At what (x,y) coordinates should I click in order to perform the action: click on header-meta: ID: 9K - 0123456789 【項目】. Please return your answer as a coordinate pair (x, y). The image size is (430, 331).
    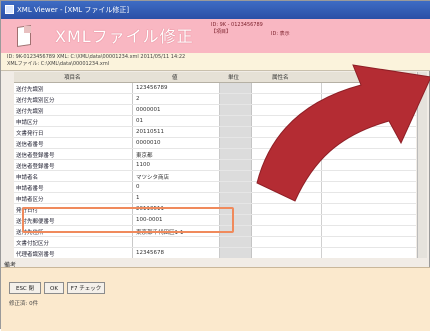
    Looking at the image, I should click on (237, 28).